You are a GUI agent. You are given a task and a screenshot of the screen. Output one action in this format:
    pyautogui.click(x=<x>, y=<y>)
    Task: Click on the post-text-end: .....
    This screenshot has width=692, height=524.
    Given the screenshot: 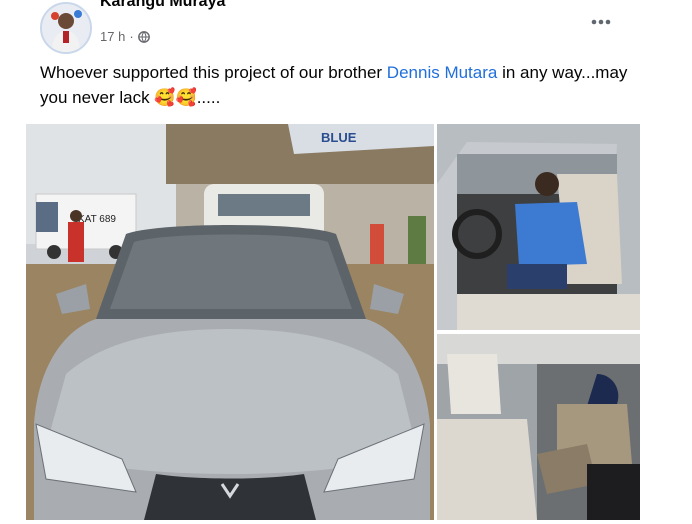 What is the action you would take?
    pyautogui.click(x=208, y=97)
    